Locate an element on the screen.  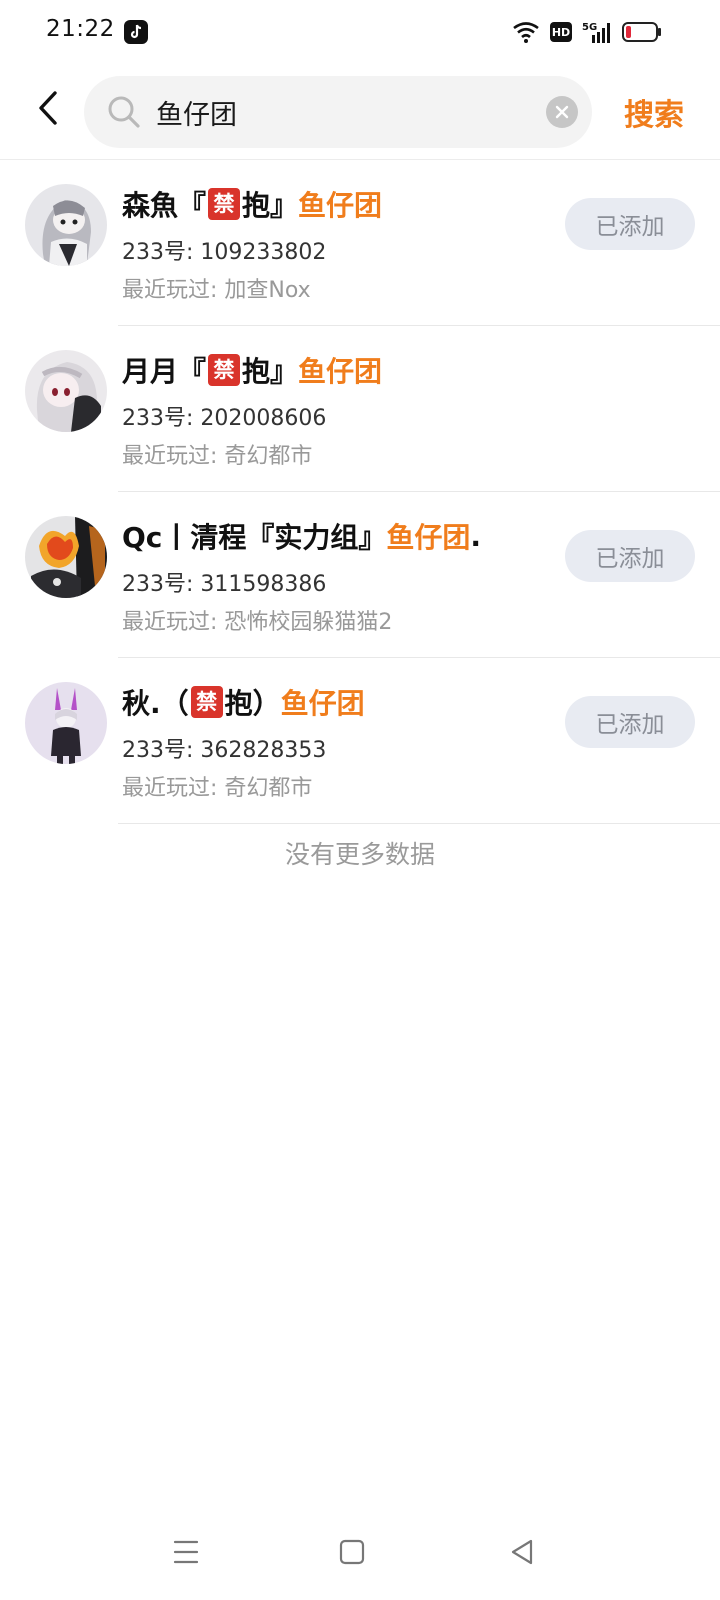
user-name: 月月『禁抱』 鱼仔团 is located at coordinates (252, 370).